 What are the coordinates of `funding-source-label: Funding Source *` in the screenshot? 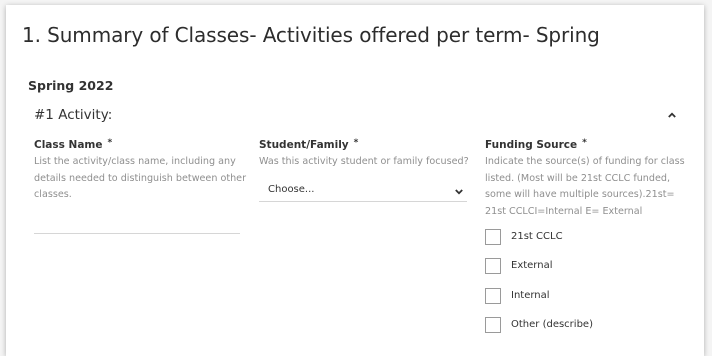 It's located at (536, 144).